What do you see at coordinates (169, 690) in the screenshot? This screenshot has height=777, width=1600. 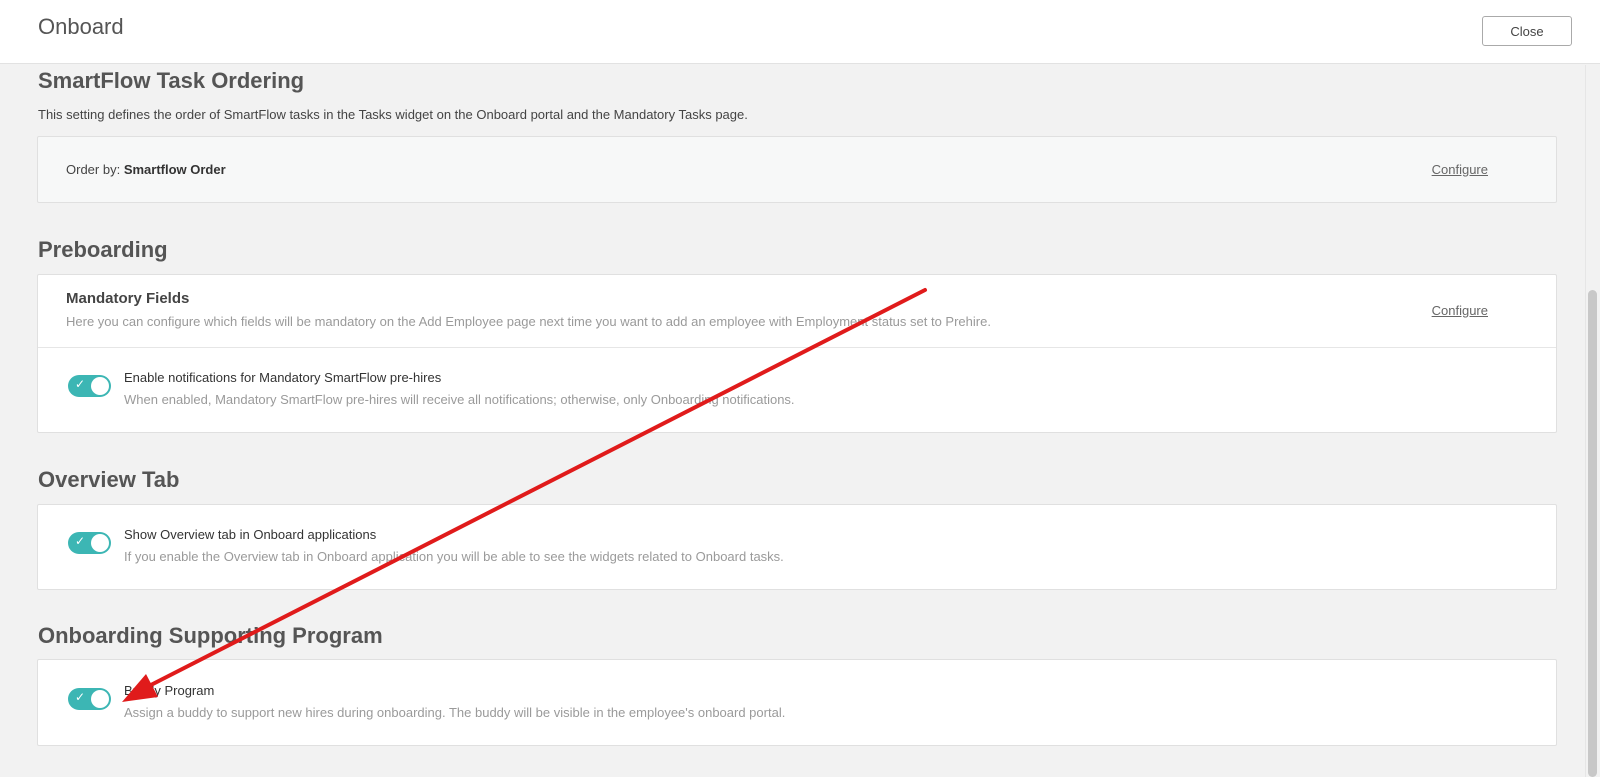 I see `buddy-program-title: Buddy Program` at bounding box center [169, 690].